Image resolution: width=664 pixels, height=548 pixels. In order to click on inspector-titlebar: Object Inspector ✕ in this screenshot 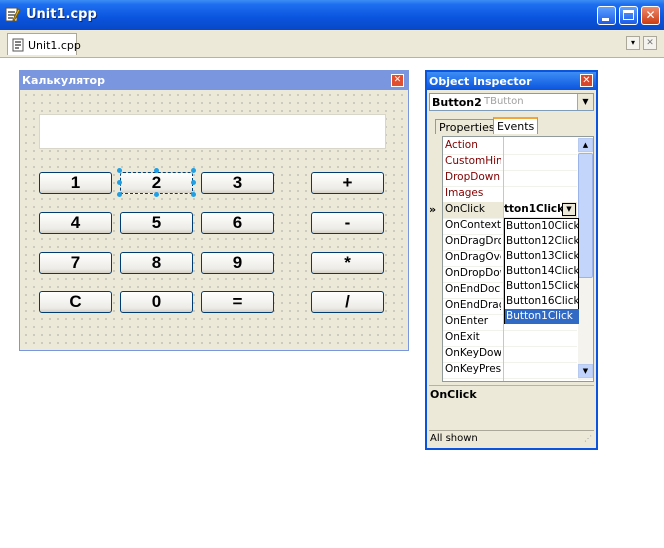, I will do `click(511, 81)`.